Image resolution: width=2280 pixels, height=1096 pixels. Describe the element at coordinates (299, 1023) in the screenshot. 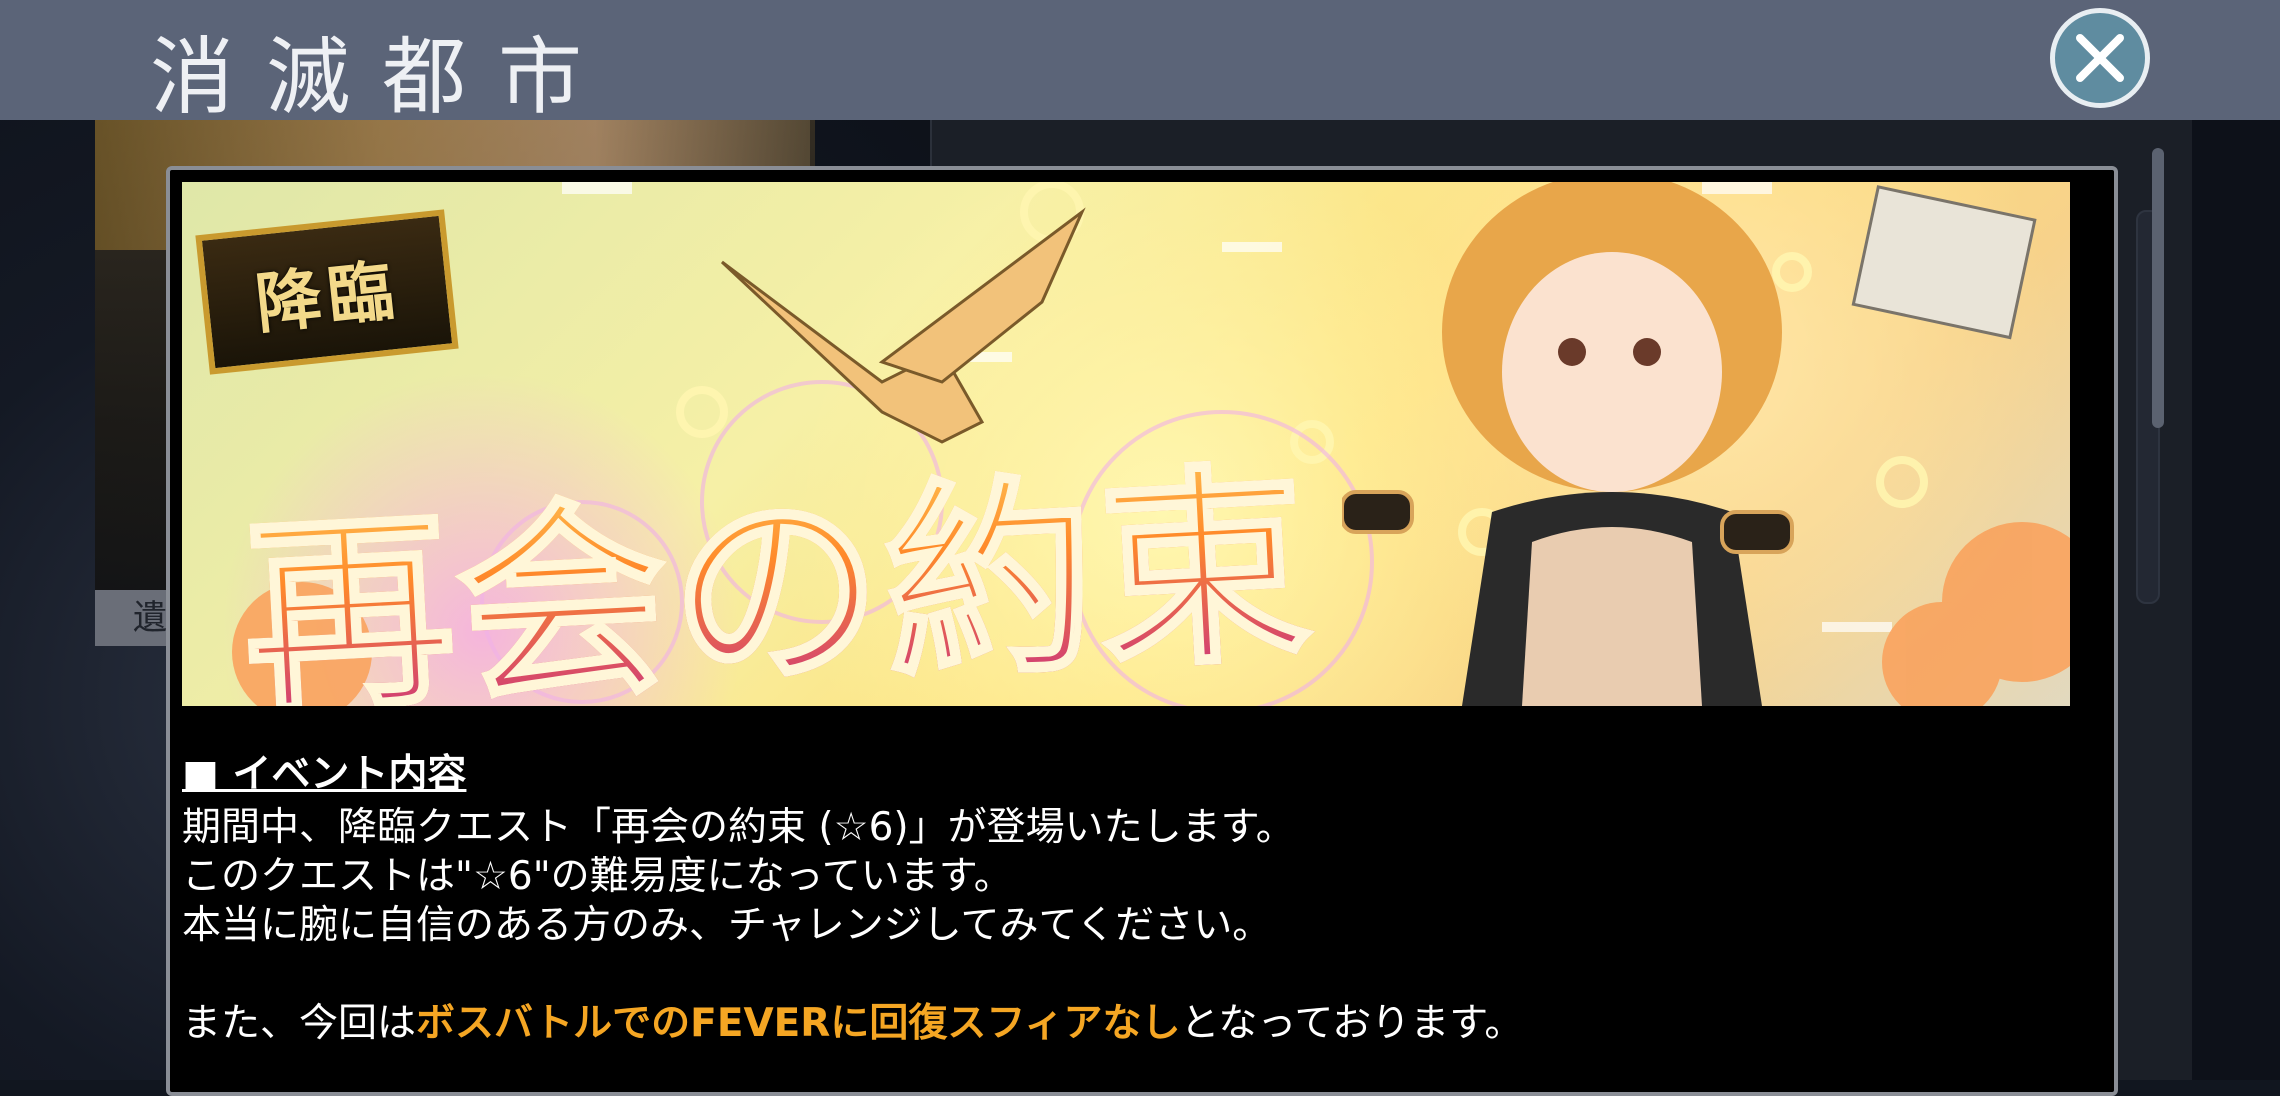

I see `line4-prefix: また、今回は` at that location.